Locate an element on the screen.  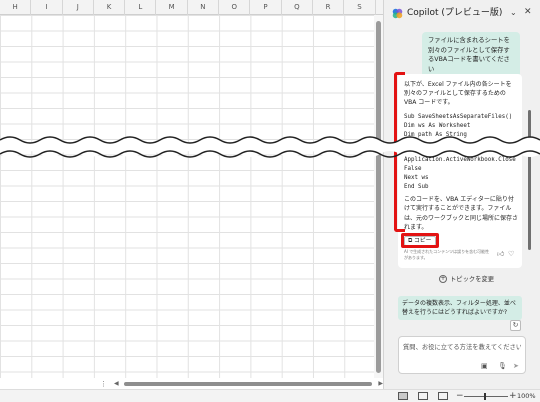
zoom-slider is located at coordinates (486, 396).